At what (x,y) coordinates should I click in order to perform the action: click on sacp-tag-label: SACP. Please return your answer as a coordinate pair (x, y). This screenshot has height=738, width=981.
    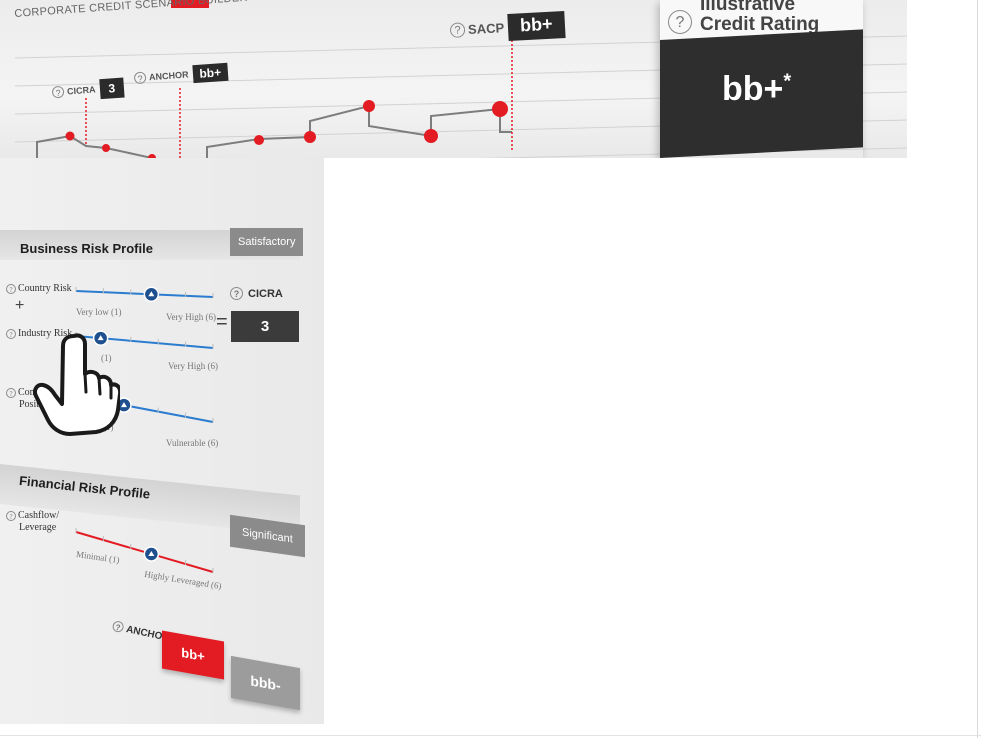
    Looking at the image, I should click on (486, 29).